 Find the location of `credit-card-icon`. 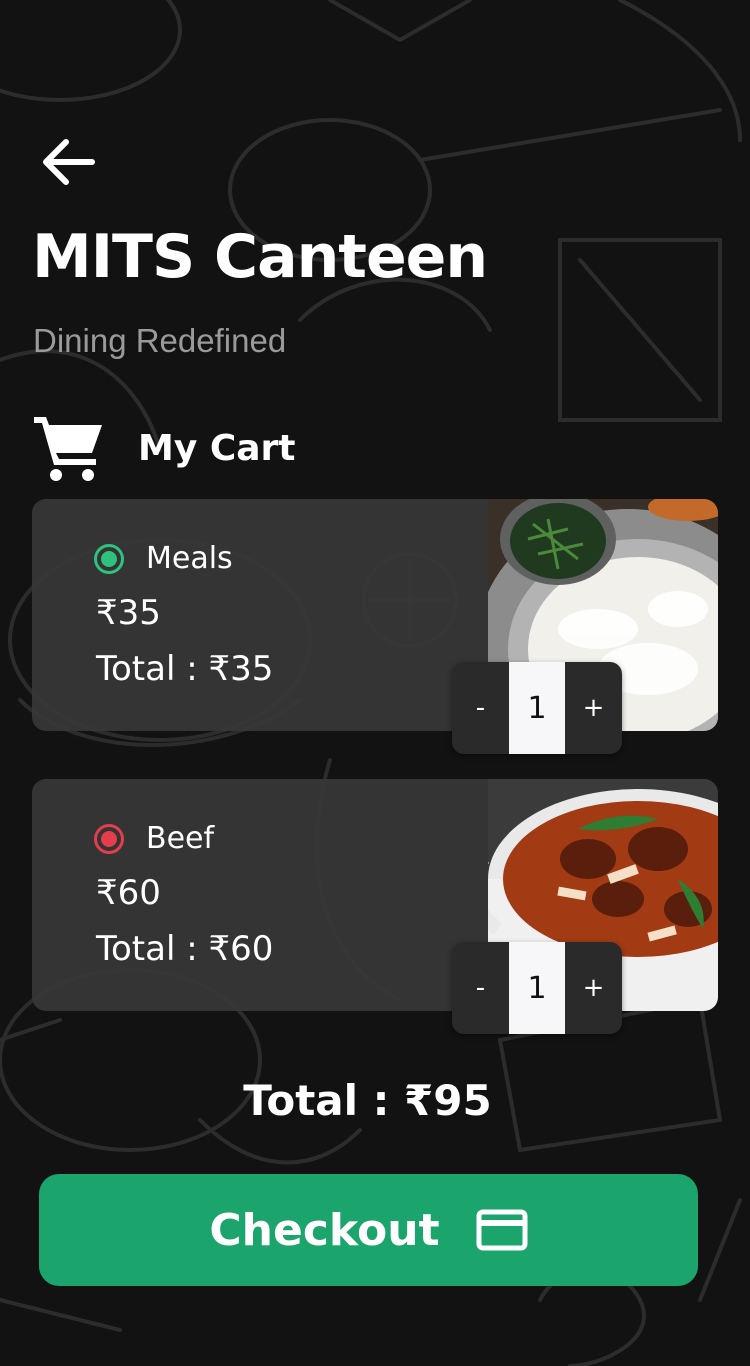

credit-card-icon is located at coordinates (502, 1230).